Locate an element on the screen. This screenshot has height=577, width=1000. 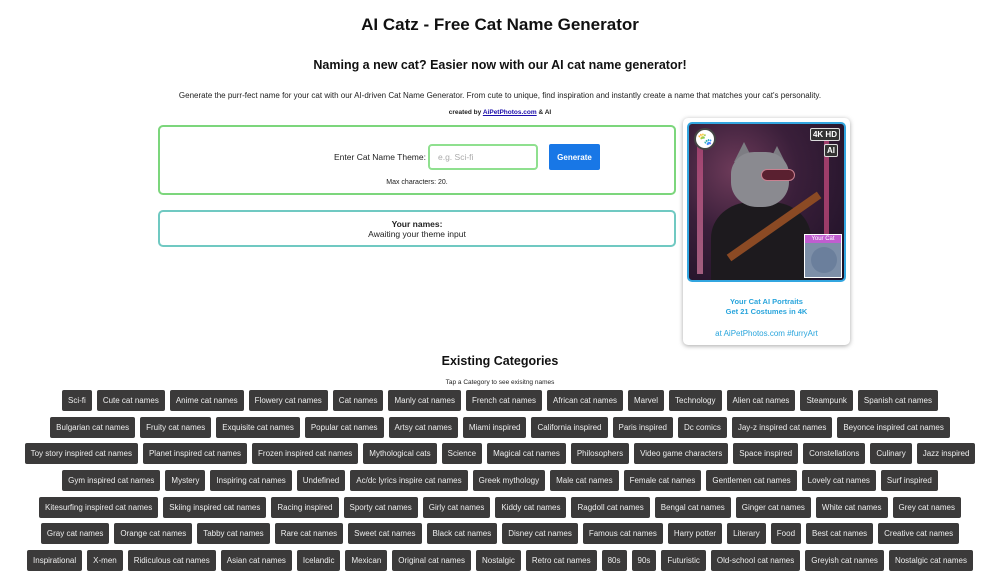
category-chip: Beyonce inspired cat names is located at coordinates (893, 427).